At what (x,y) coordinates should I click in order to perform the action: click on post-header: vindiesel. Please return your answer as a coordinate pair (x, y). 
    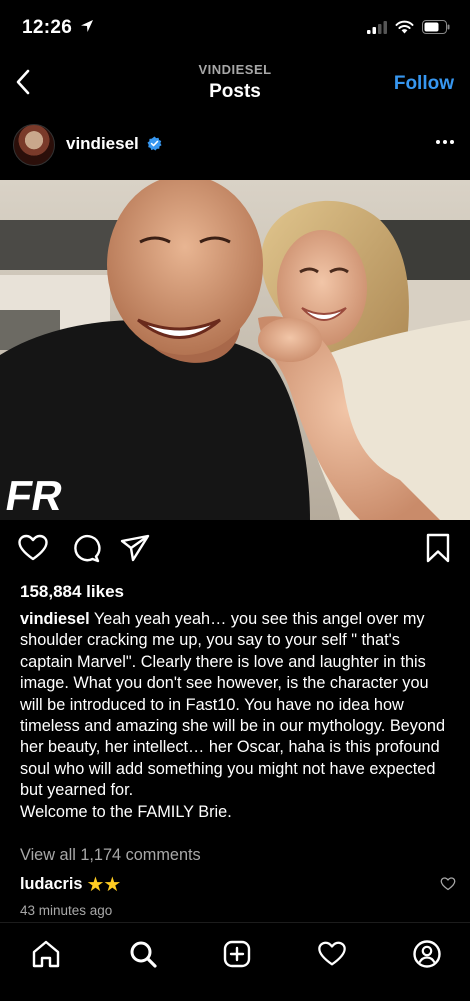
    Looking at the image, I should click on (235, 146).